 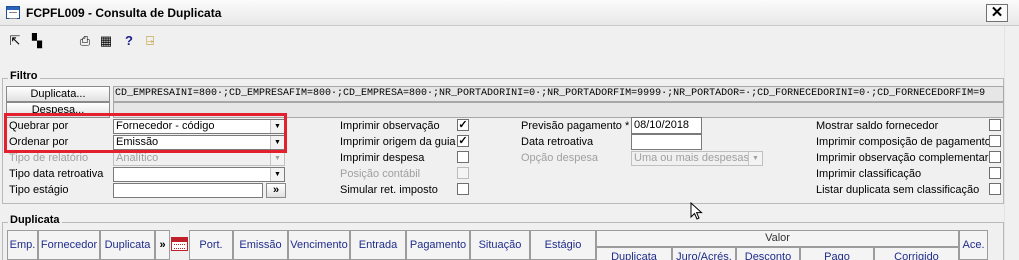 I want to click on opcao-despesa-label: Opção despesa, so click(x=560, y=158).